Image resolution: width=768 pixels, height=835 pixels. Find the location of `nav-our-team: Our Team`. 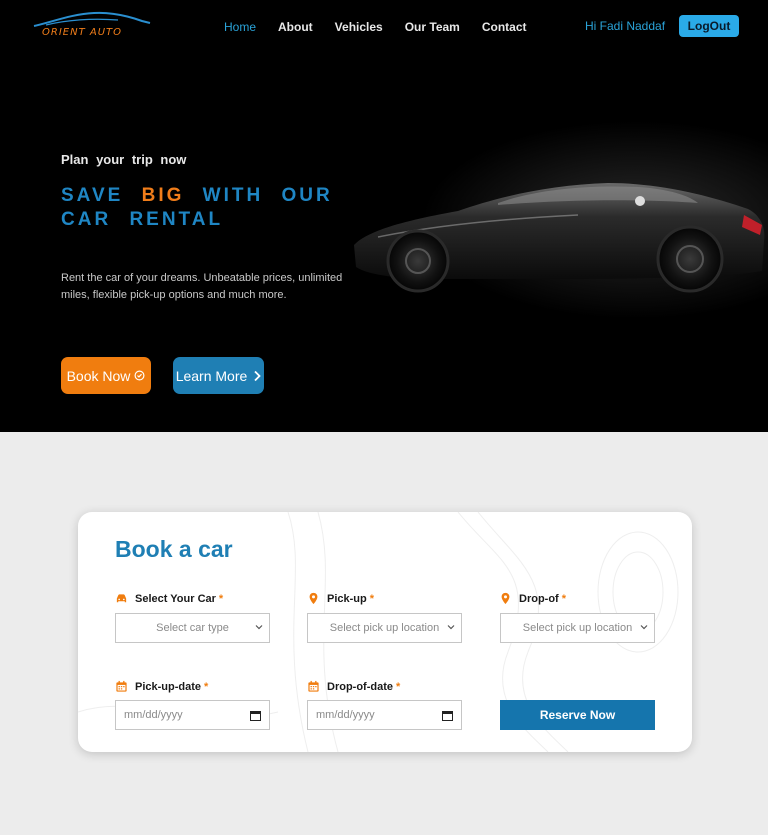

nav-our-team: Our Team is located at coordinates (432, 27).